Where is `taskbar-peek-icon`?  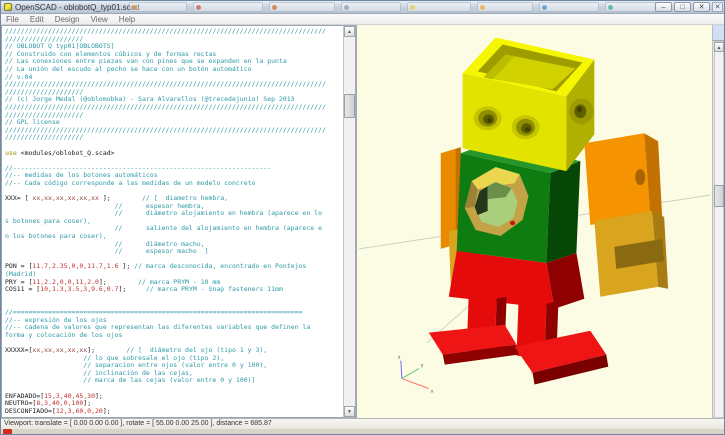 taskbar-peek-icon is located at coordinates (7, 431).